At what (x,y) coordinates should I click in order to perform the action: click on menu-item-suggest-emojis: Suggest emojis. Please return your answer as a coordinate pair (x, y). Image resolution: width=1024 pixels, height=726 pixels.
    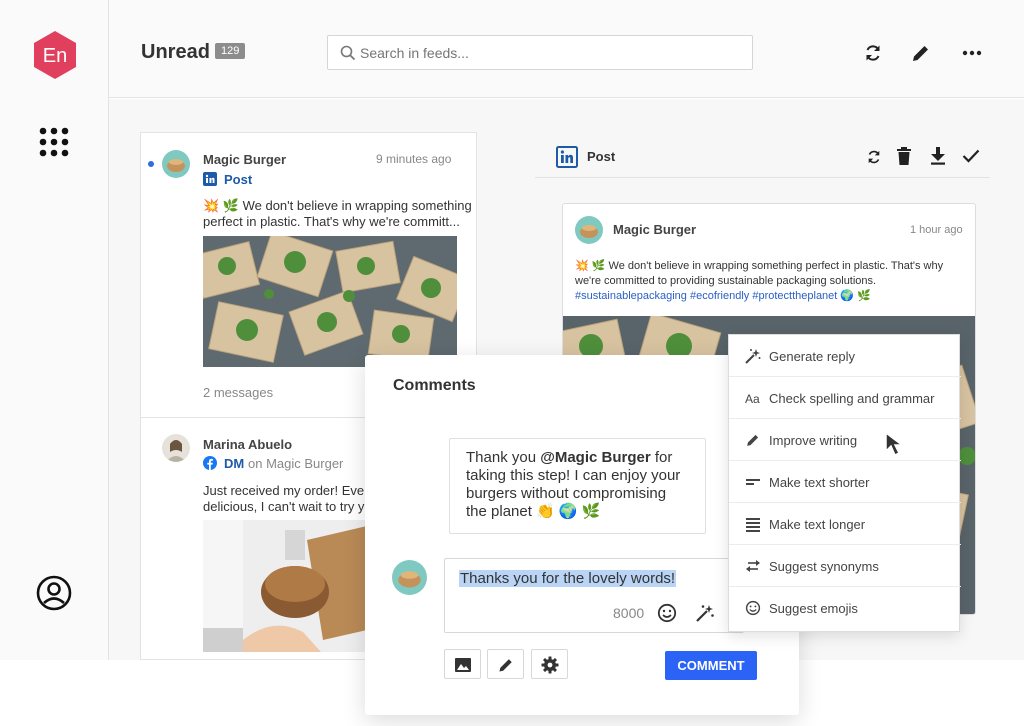
    Looking at the image, I should click on (845, 608).